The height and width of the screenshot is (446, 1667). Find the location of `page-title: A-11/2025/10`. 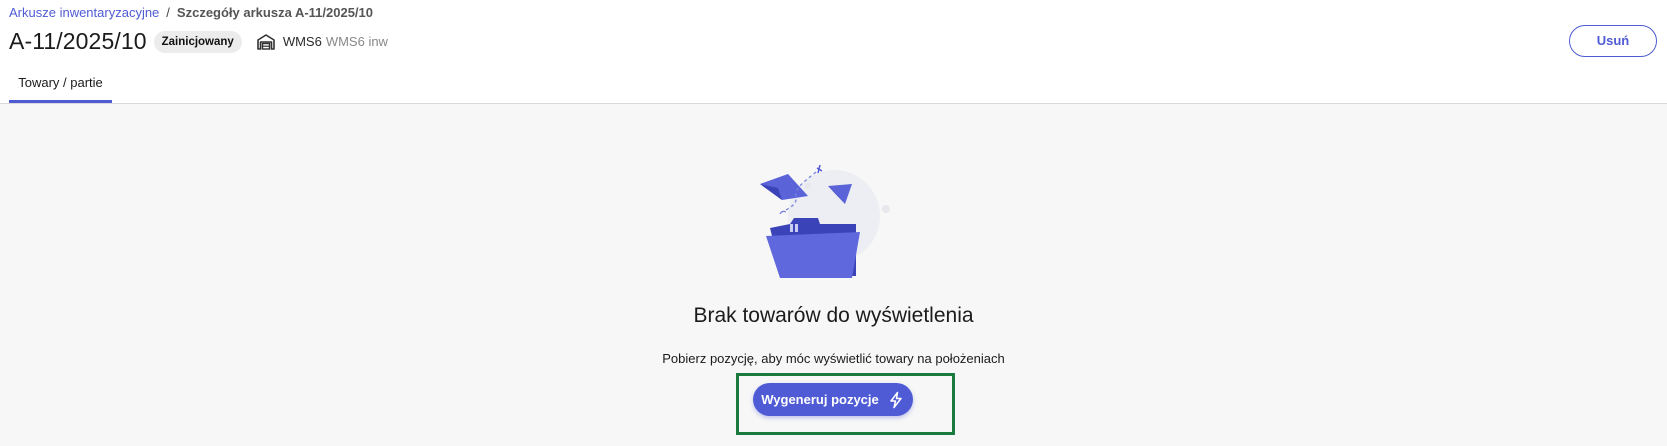

page-title: A-11/2025/10 is located at coordinates (78, 41).